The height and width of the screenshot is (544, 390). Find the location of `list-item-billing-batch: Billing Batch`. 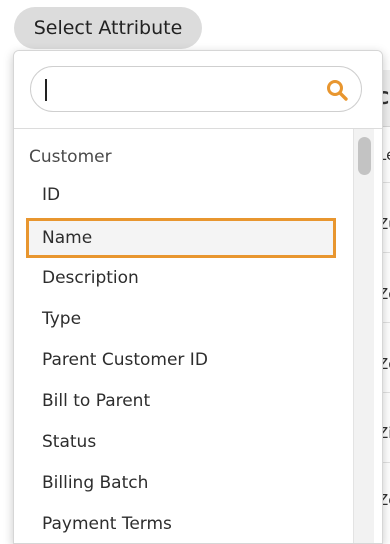

list-item-billing-batch: Billing Batch is located at coordinates (181, 483).